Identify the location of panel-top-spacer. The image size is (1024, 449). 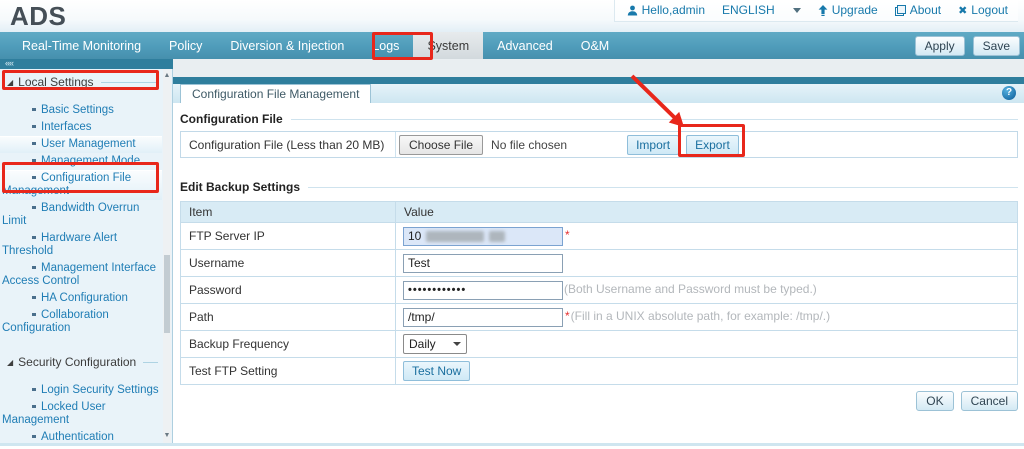
(598, 68).